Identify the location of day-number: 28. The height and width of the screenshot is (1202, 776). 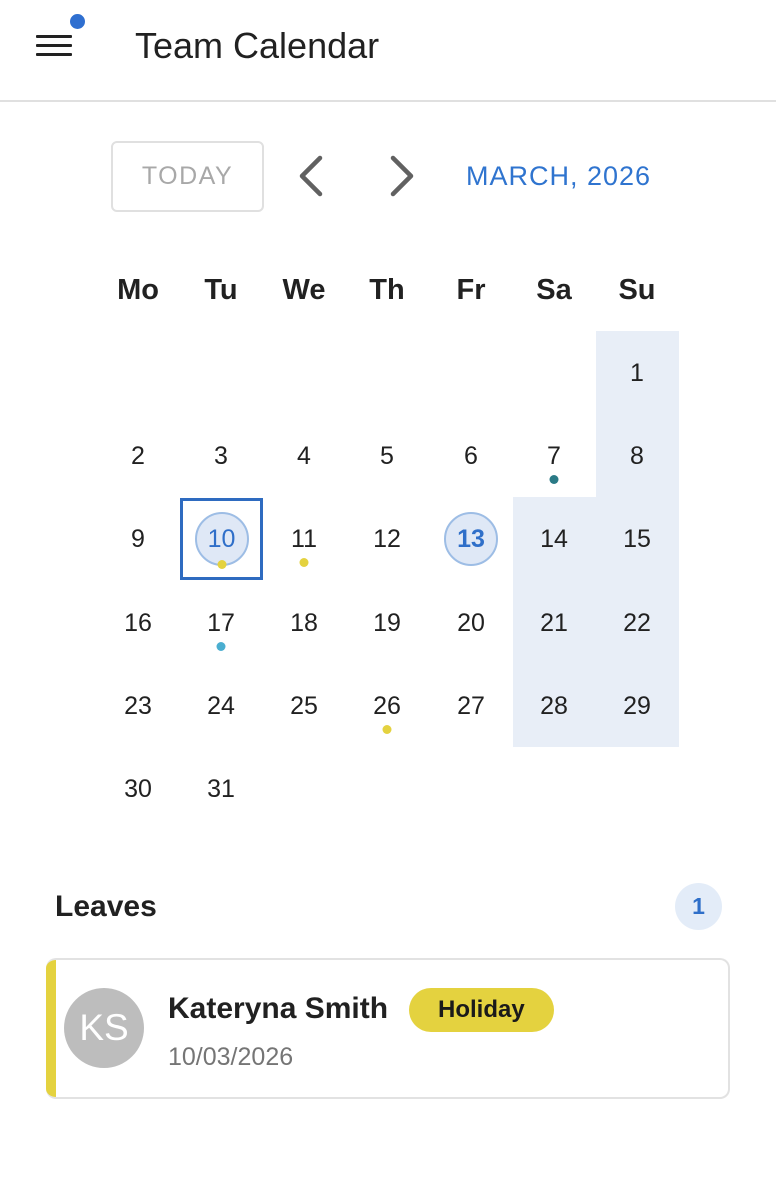
(554, 705).